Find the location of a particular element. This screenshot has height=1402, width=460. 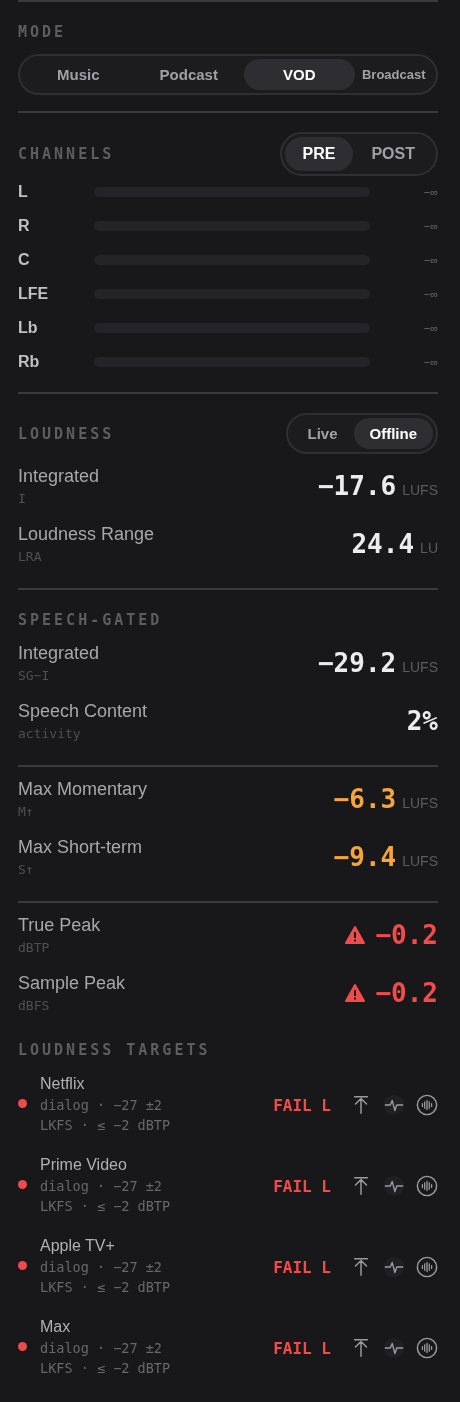

mode-option: Music is located at coordinates (78, 74).